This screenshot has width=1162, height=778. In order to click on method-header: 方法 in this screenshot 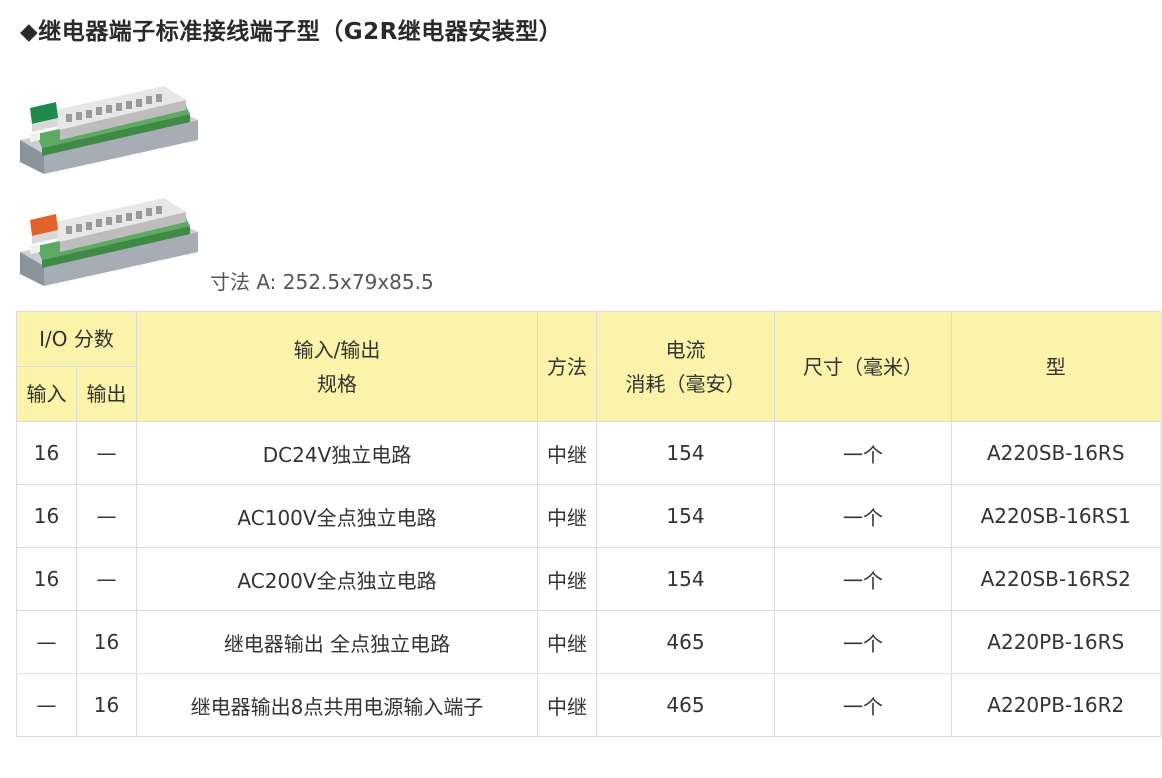, I will do `click(567, 366)`.